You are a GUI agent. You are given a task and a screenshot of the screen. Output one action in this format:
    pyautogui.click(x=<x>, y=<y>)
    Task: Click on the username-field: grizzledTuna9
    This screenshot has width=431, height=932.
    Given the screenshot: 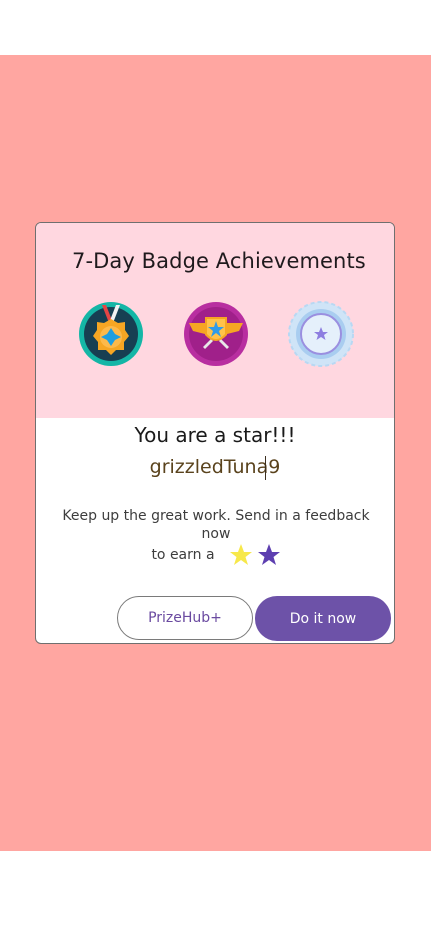 What is the action you would take?
    pyautogui.click(x=215, y=468)
    